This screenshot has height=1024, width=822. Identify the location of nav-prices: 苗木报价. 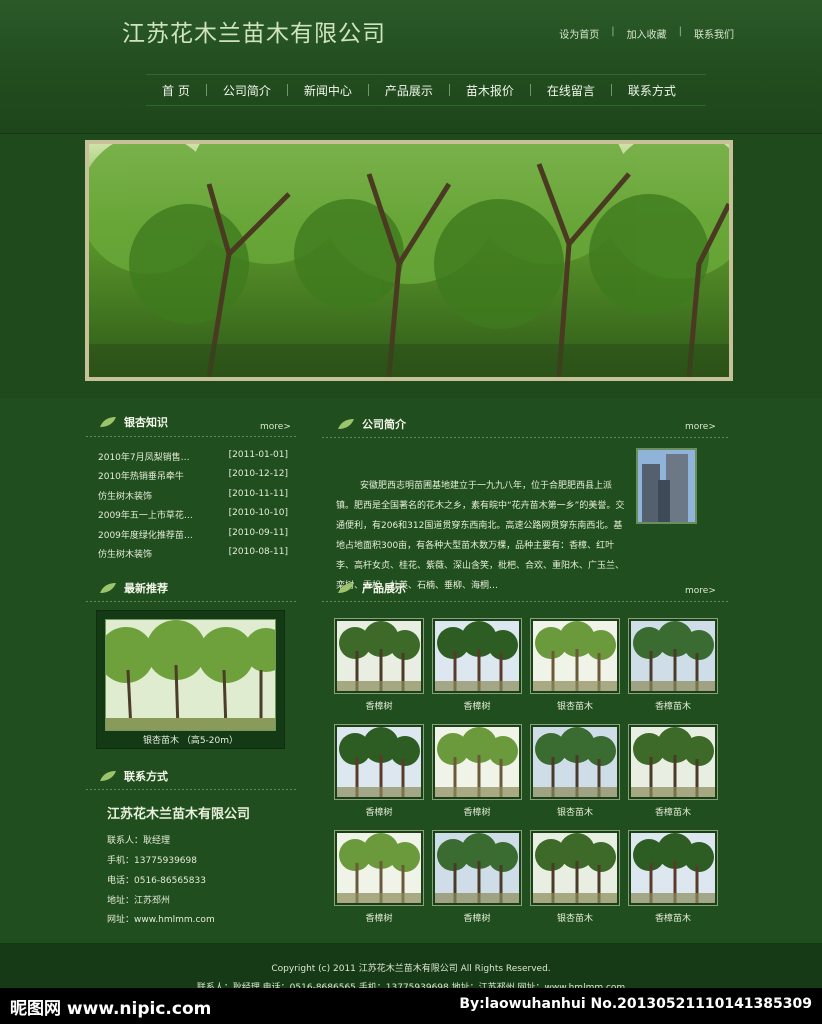
(490, 90).